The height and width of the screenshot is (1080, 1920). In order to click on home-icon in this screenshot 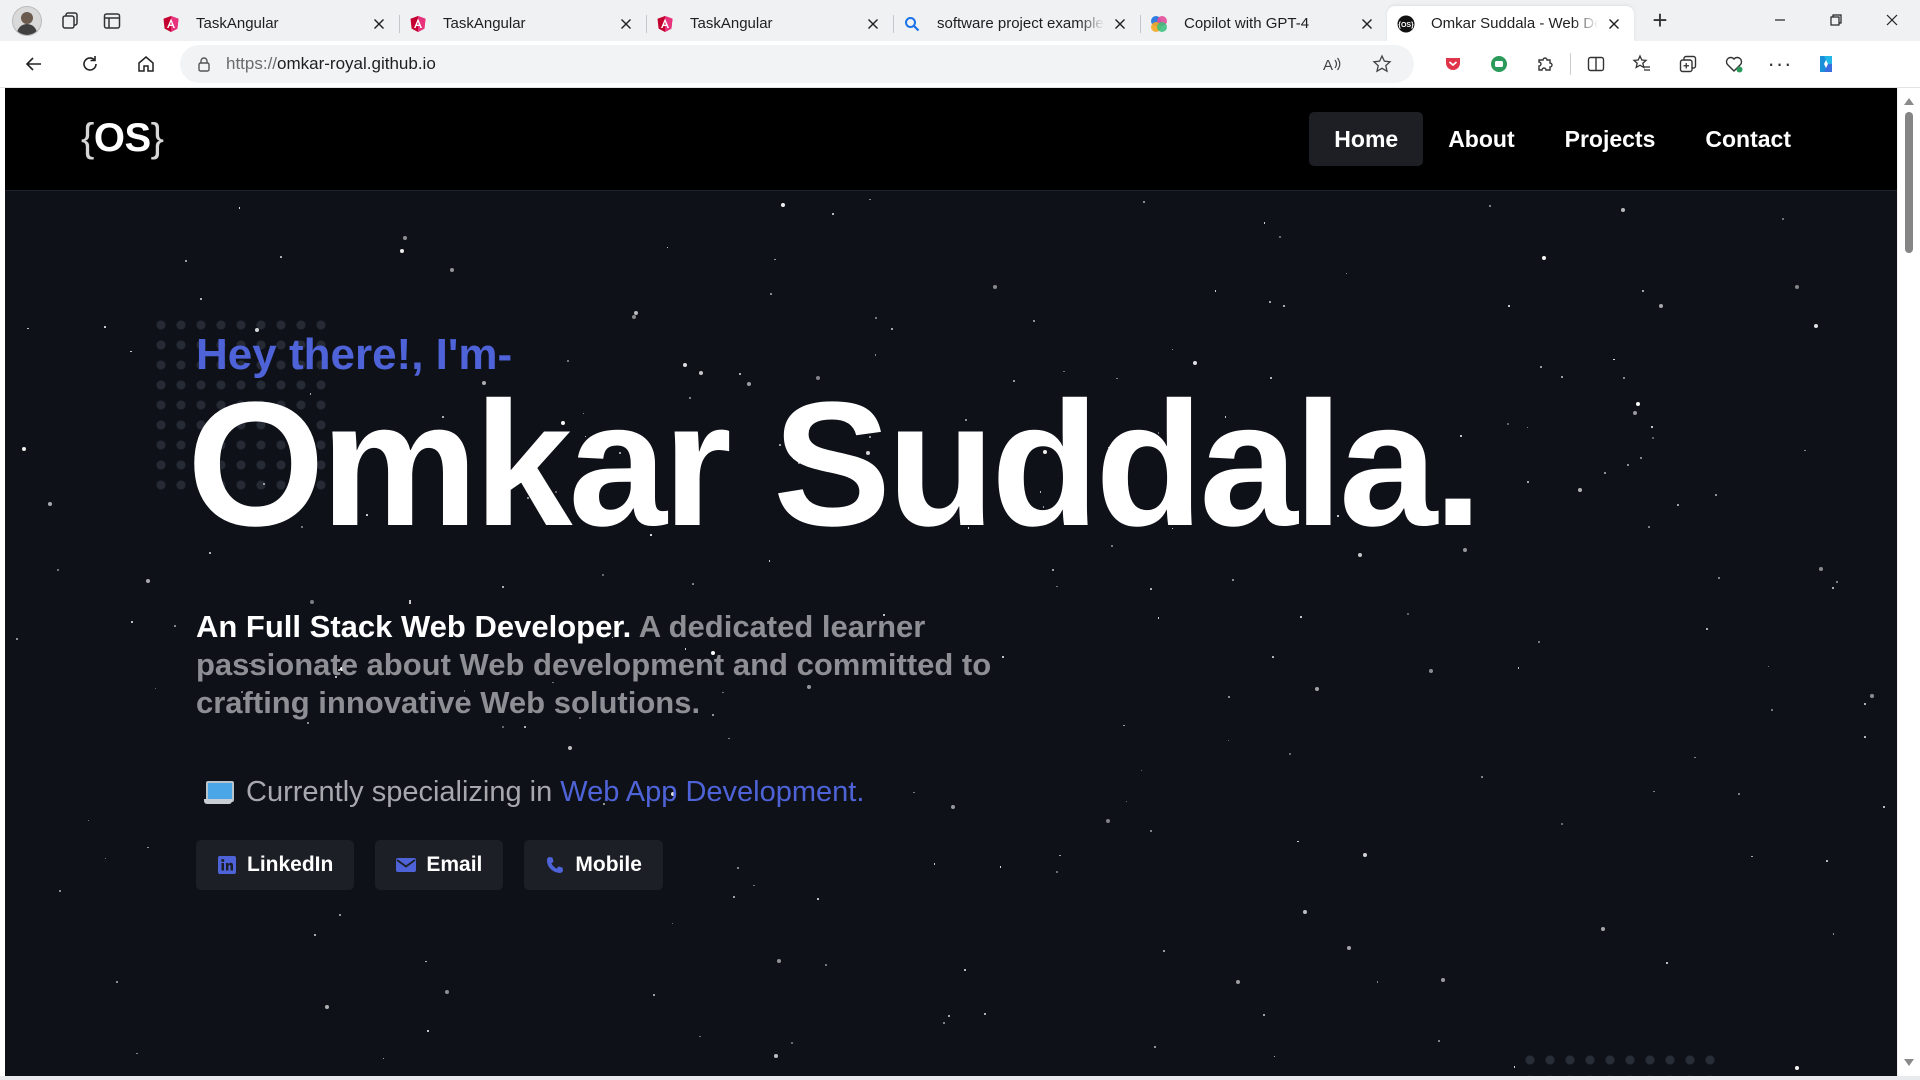, I will do `click(146, 64)`.